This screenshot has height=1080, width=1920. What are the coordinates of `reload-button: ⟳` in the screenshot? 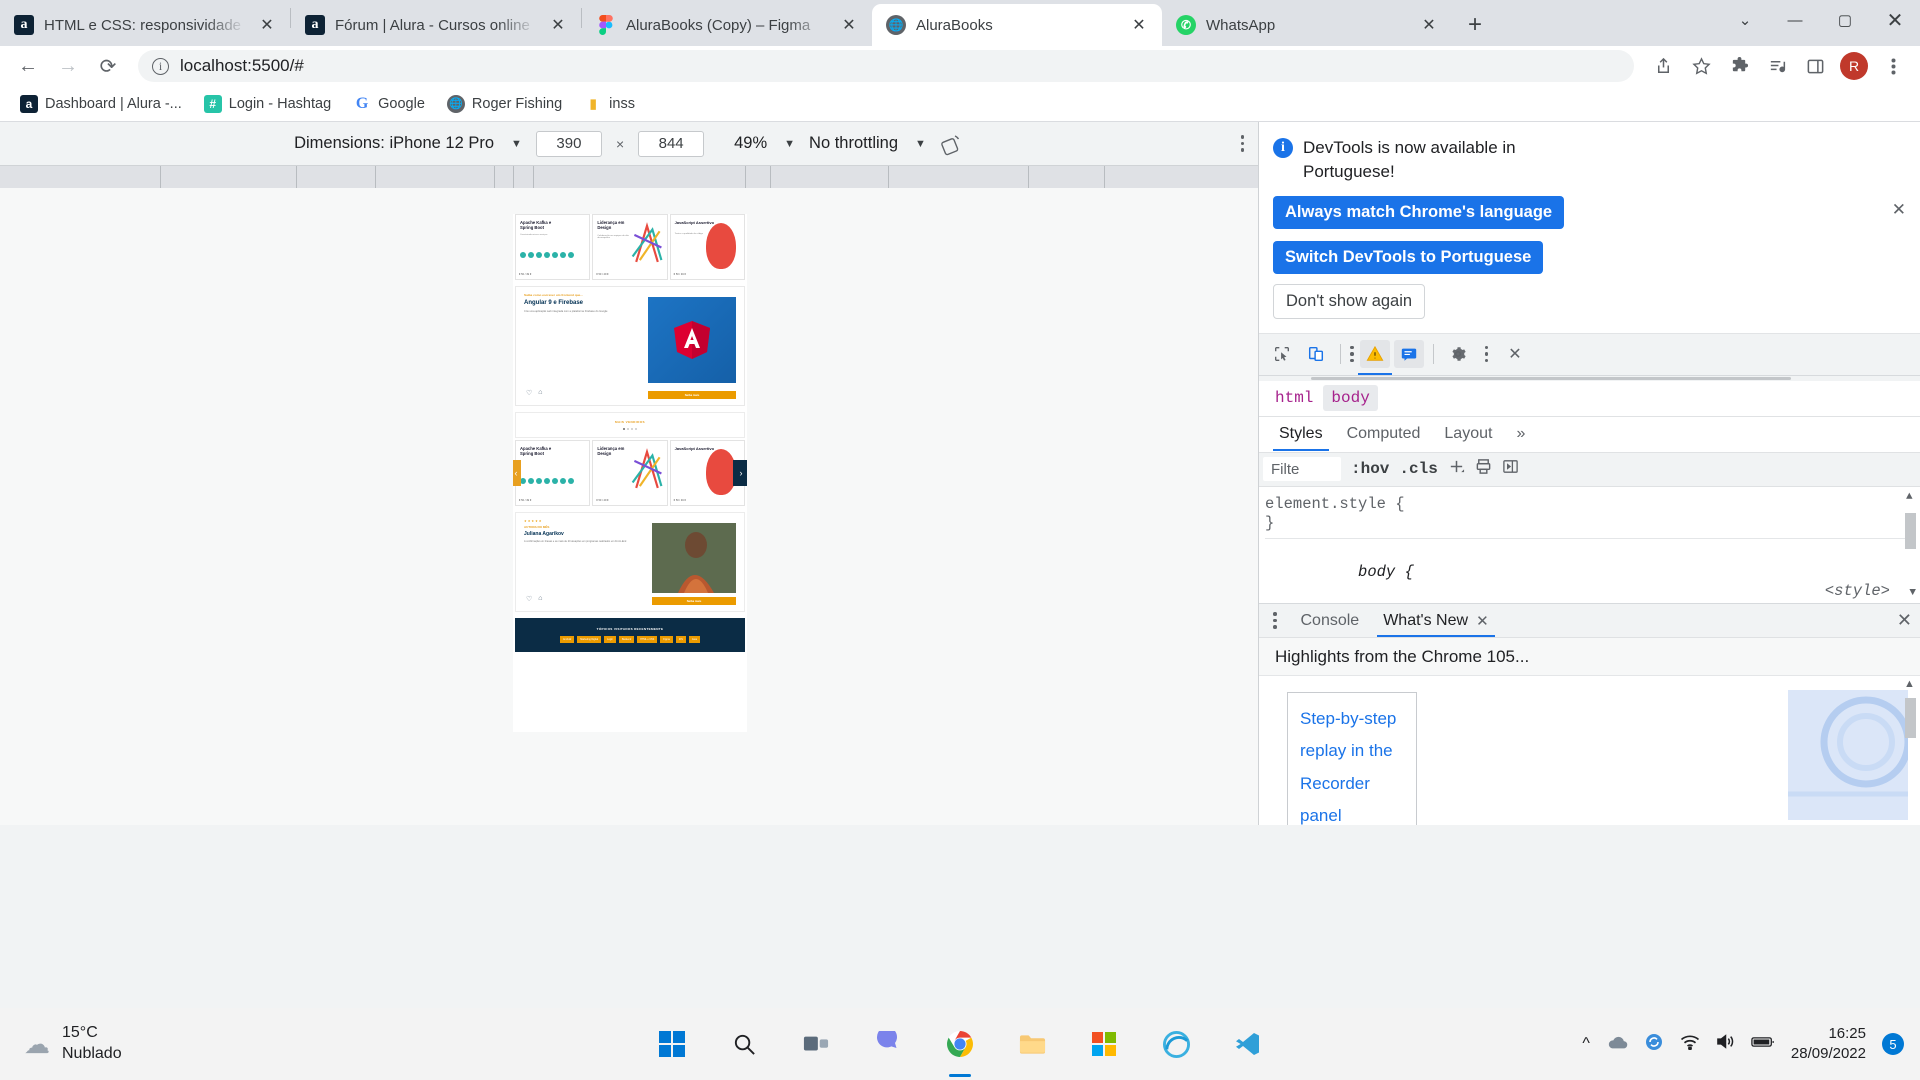 It's located at (108, 66).